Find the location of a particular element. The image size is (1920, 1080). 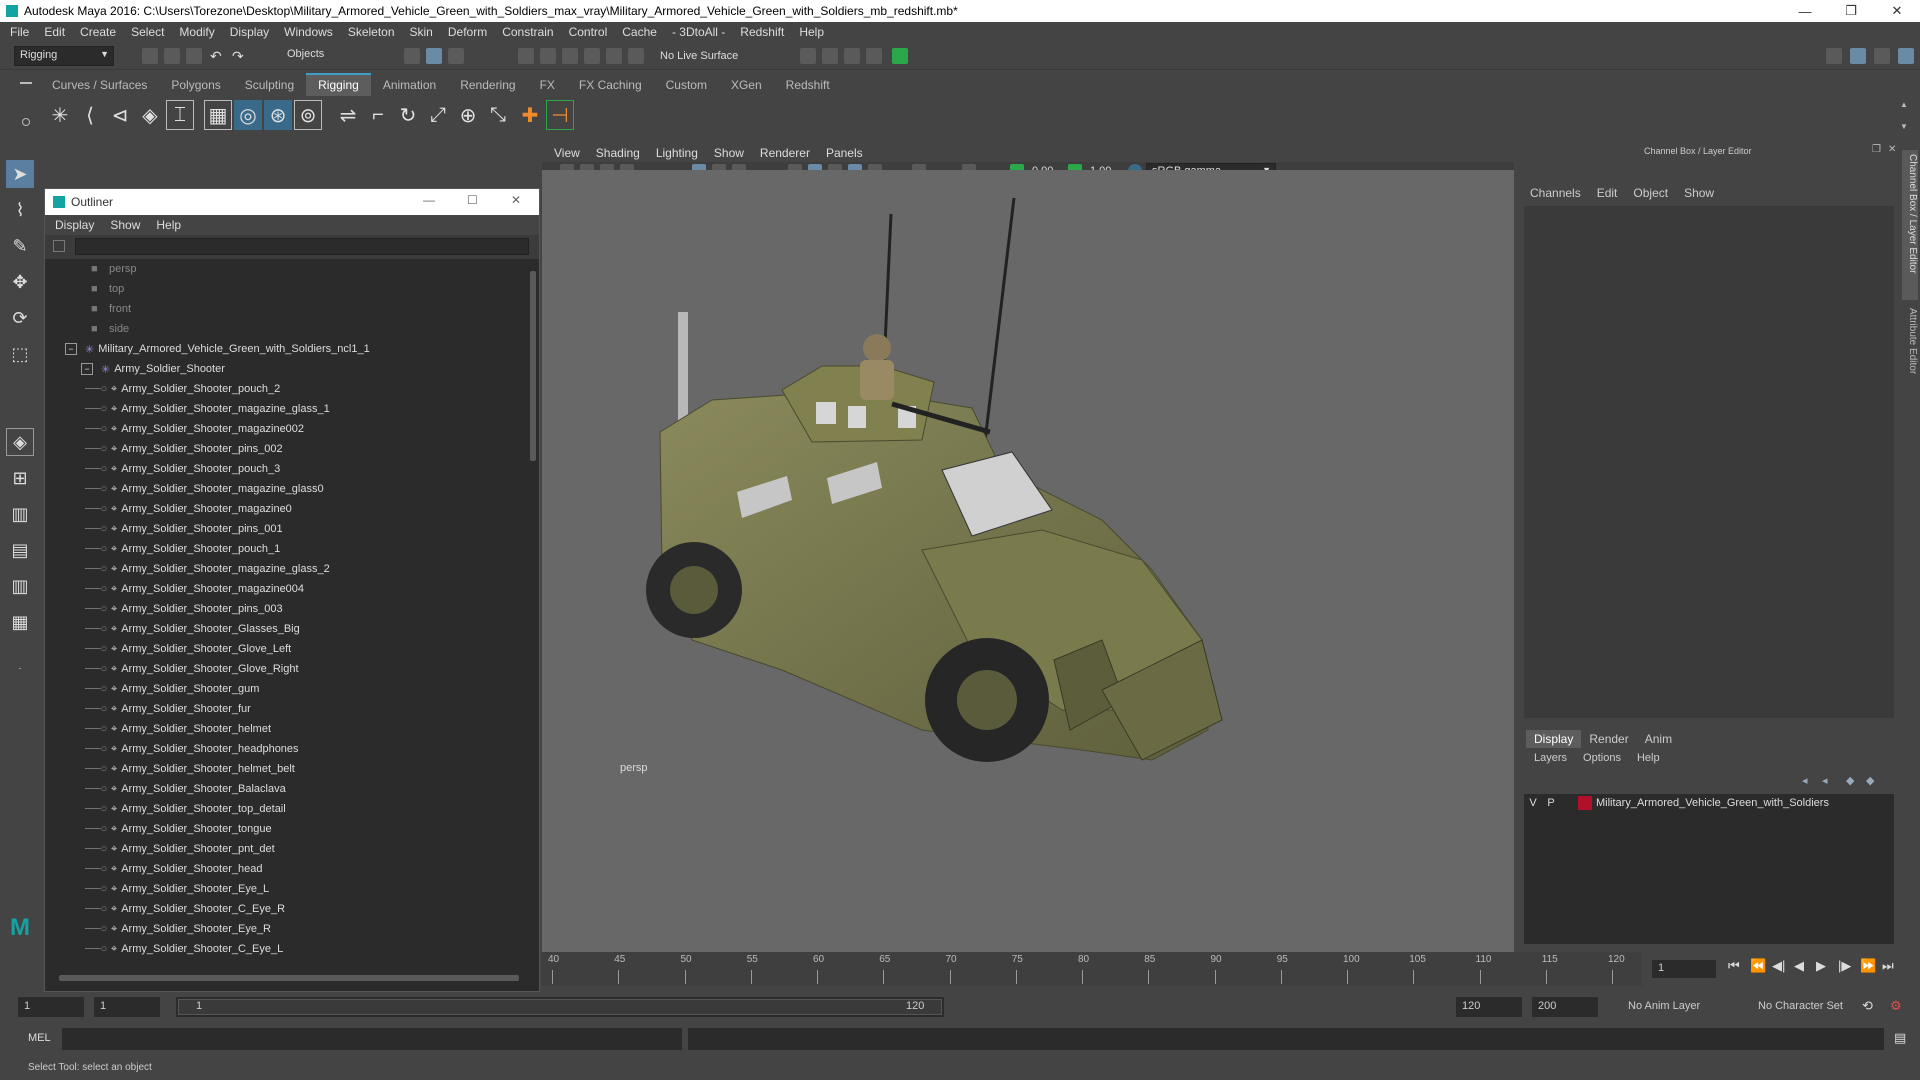

layer-visibility-toggle: V is located at coordinates (1533, 803).